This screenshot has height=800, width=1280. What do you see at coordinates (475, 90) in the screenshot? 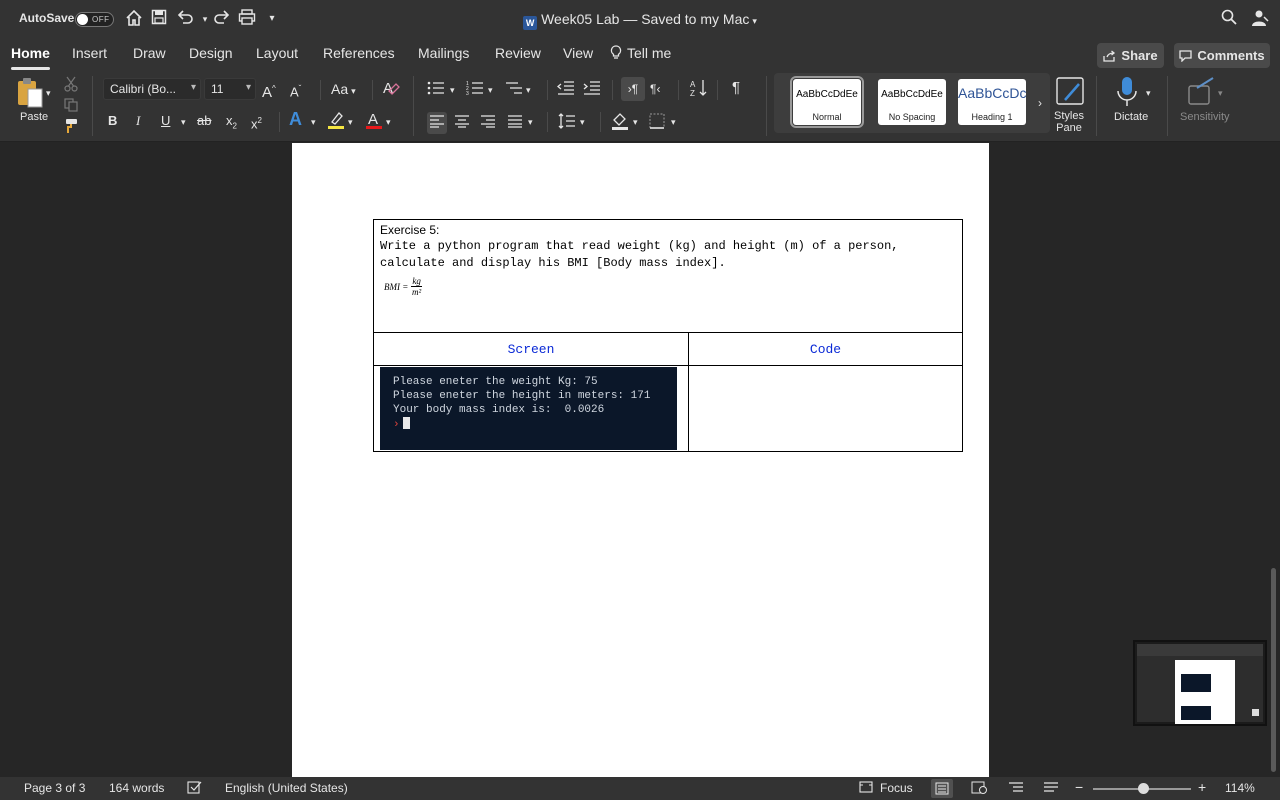
I see `numbering-icon: 123` at bounding box center [475, 90].